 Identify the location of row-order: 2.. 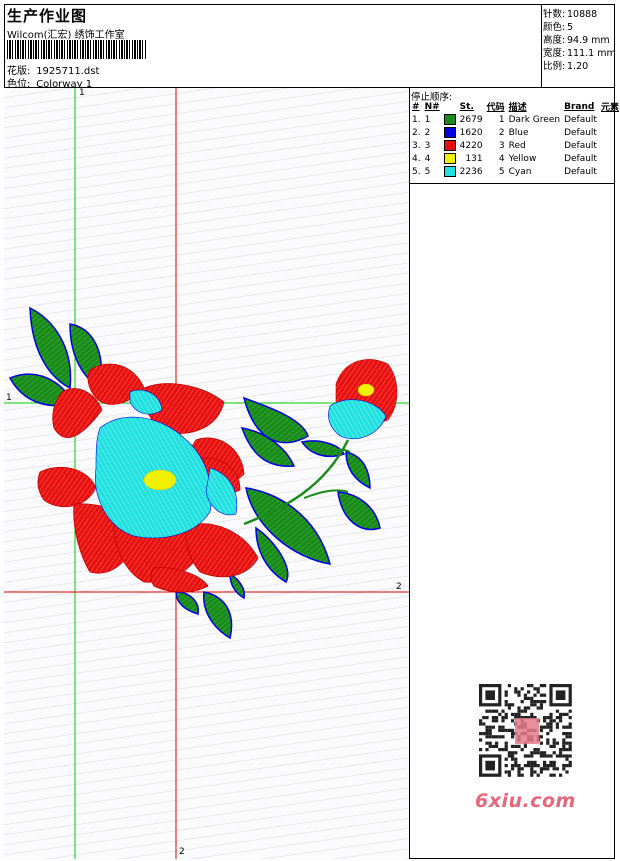
(416, 132).